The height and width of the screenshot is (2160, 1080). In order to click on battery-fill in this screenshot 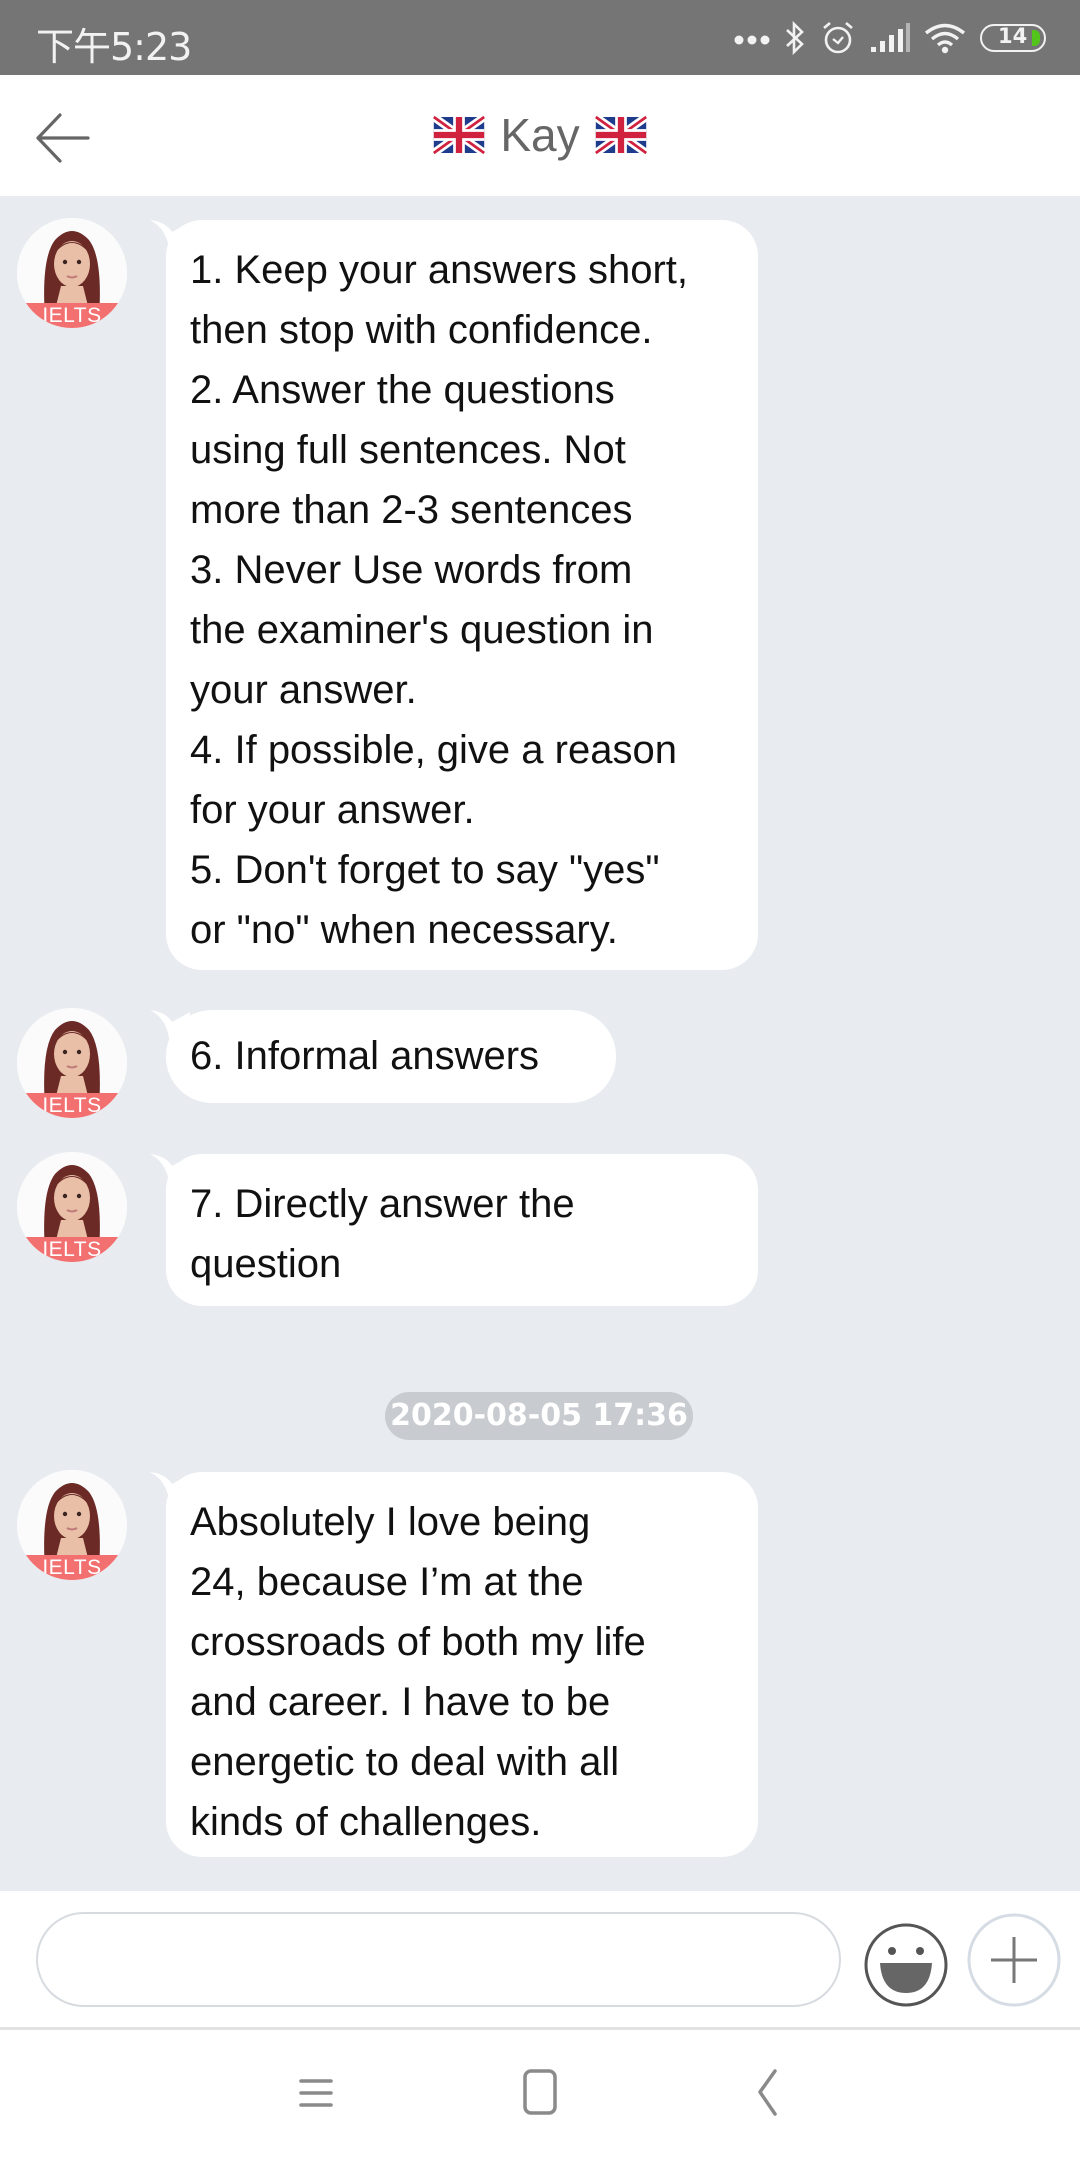, I will do `click(1036, 38)`.